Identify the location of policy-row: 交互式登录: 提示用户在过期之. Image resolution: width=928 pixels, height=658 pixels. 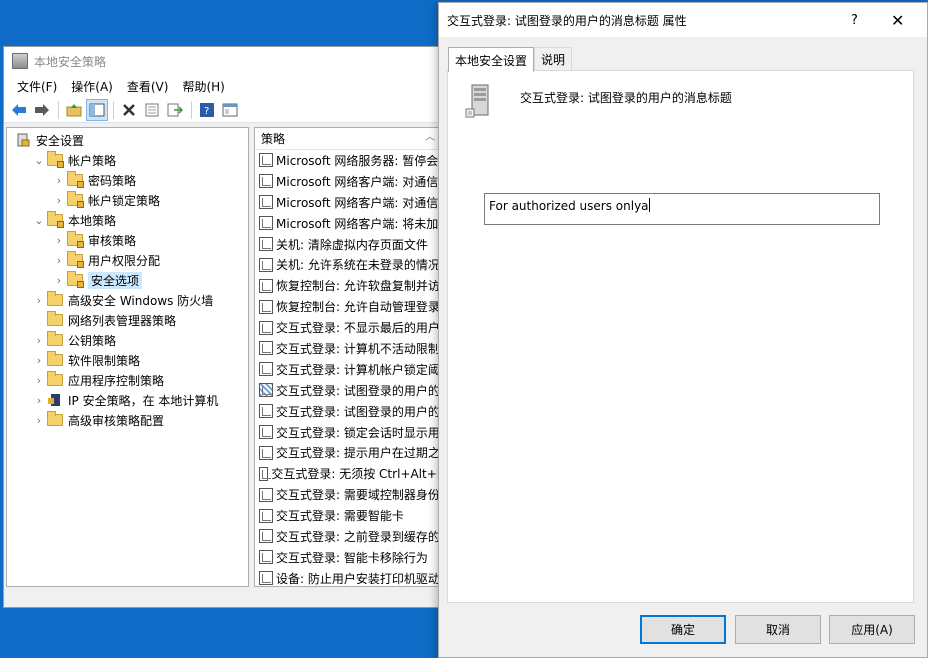
(350, 452).